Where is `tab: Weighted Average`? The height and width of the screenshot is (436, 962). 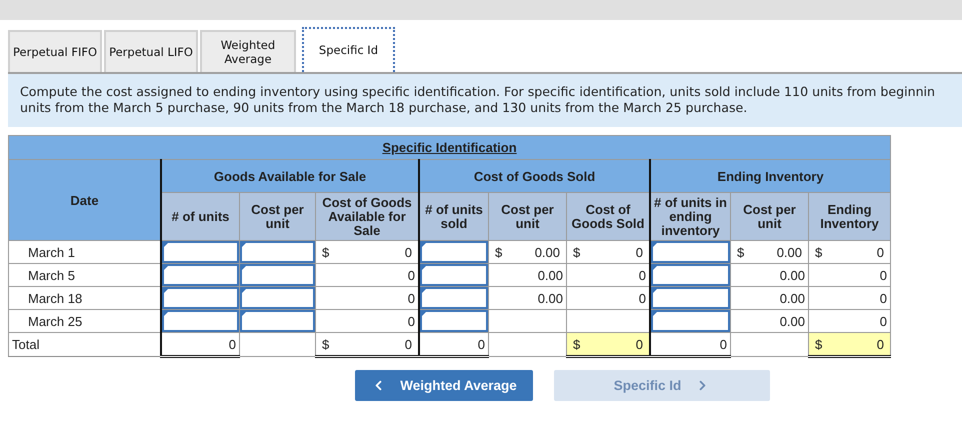
tab: Weighted Average is located at coordinates (248, 51).